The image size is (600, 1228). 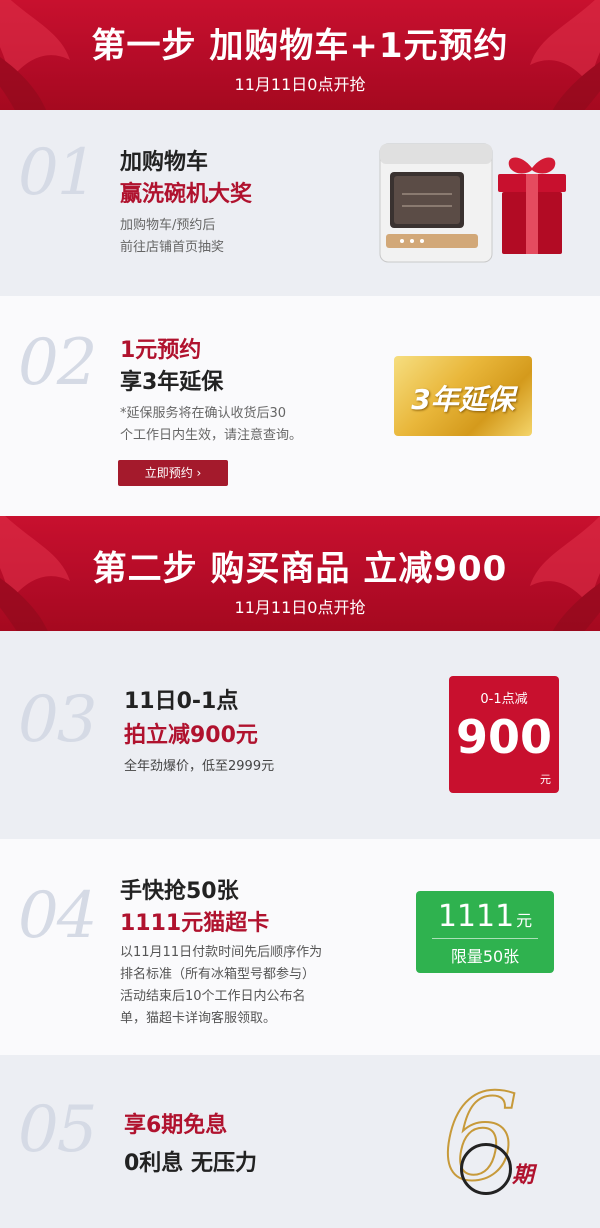 What do you see at coordinates (168, 225) in the screenshot?
I see `item1-desc1: 加购物车/预约后` at bounding box center [168, 225].